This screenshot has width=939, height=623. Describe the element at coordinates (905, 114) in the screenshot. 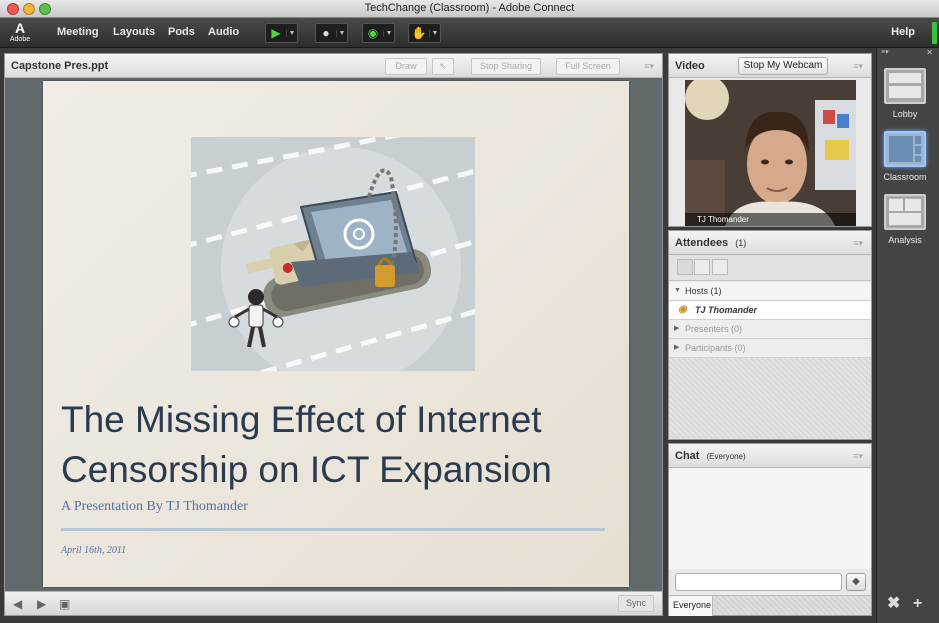

I see `layout-lobby-label: Lobby` at that location.